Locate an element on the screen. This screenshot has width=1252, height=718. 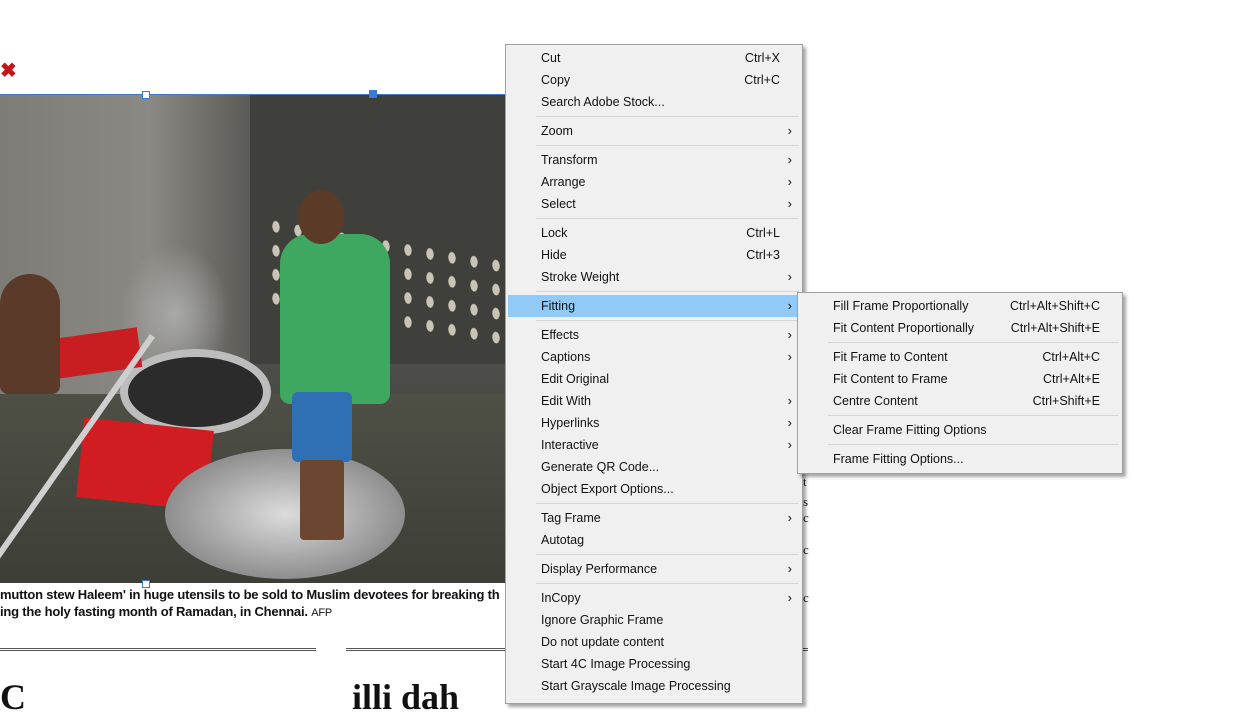
menu-item-transform: Transform › is located at coordinates (654, 160).